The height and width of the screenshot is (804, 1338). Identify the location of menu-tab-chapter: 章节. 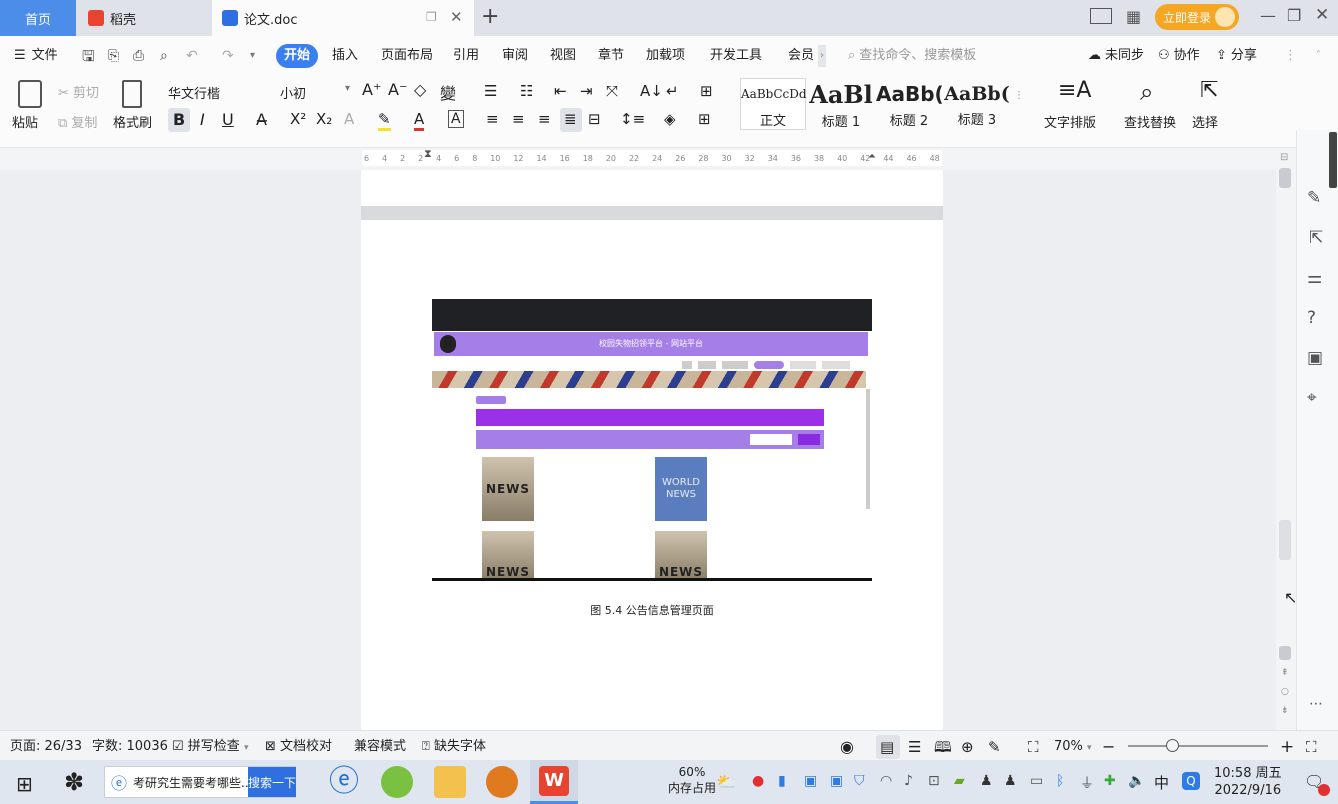
(611, 56).